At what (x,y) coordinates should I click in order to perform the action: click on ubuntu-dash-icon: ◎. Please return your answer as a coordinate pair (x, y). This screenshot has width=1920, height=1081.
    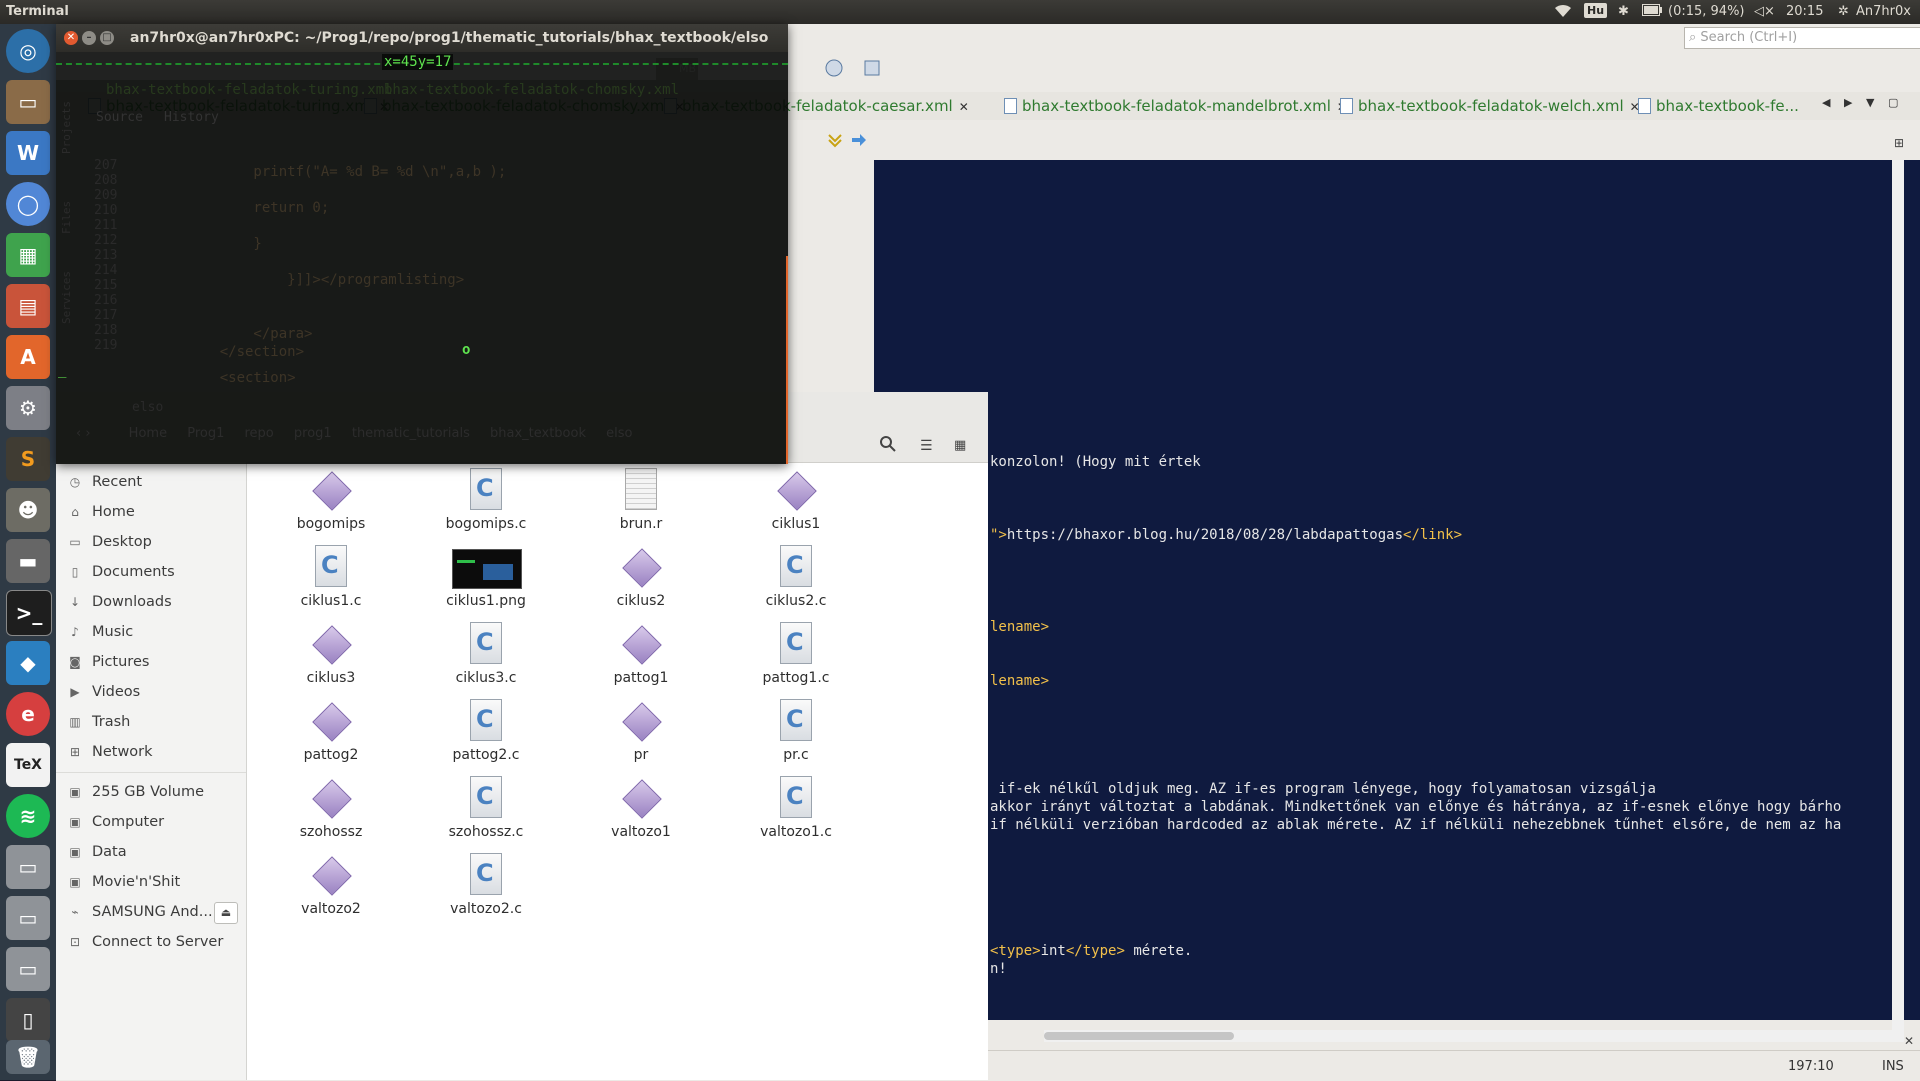
    Looking at the image, I should click on (28, 51).